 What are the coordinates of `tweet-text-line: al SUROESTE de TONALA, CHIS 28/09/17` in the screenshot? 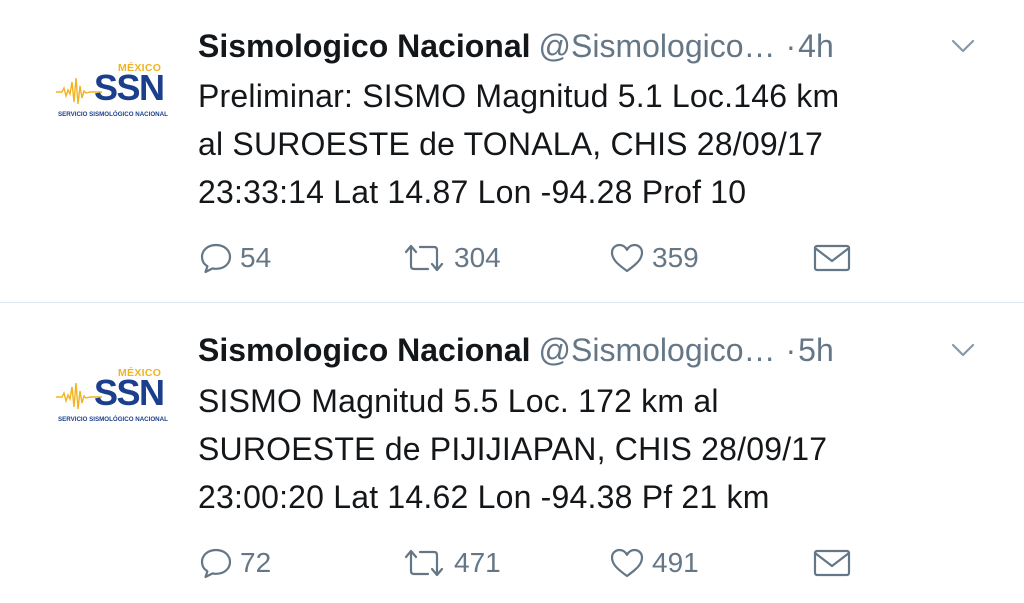 It's located at (510, 144).